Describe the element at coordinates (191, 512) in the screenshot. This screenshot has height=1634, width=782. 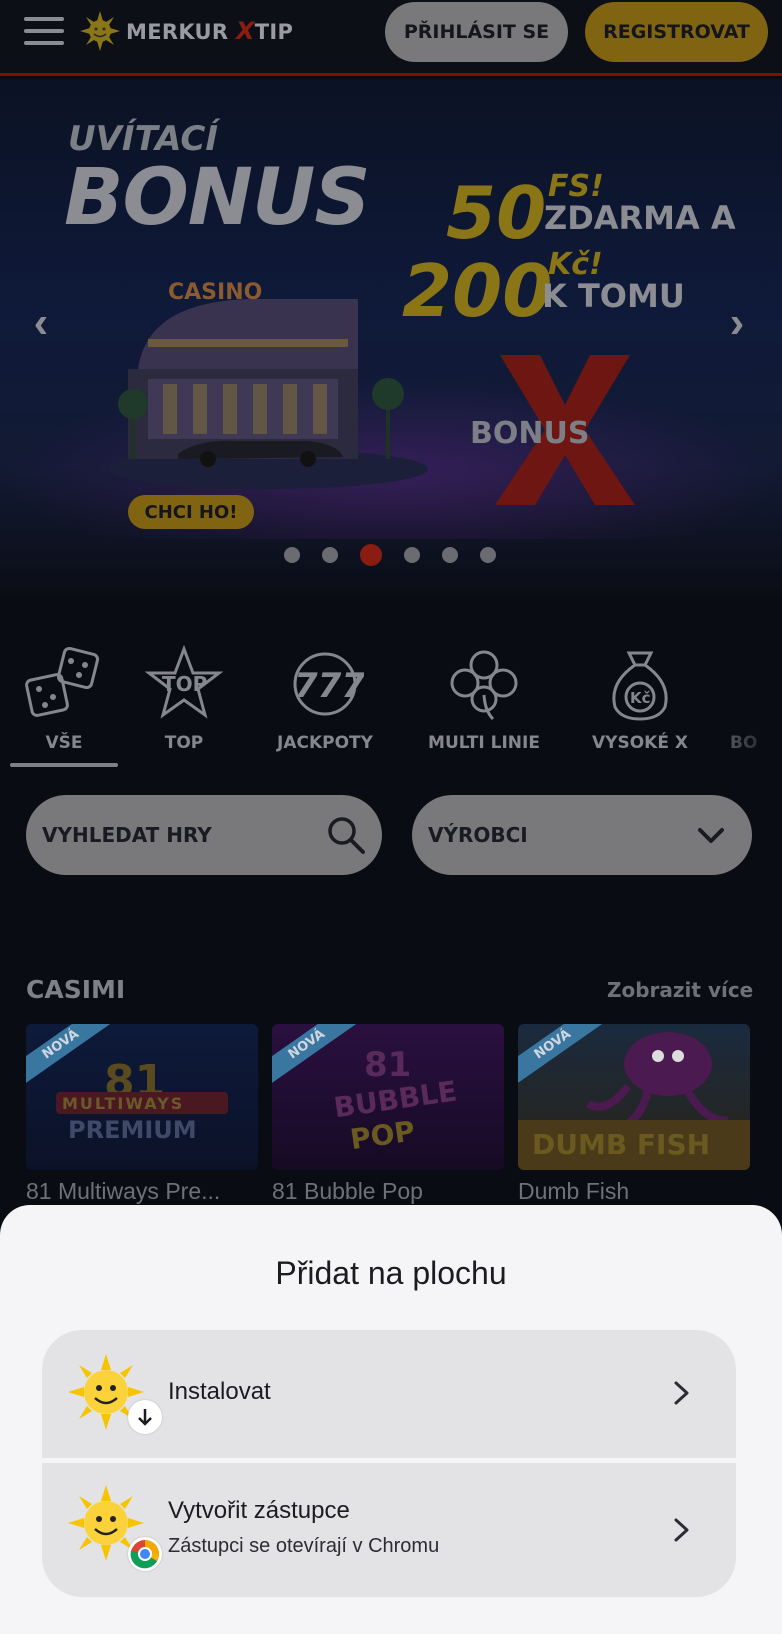
I see `banner-cta-button: CHCI HO!` at that location.